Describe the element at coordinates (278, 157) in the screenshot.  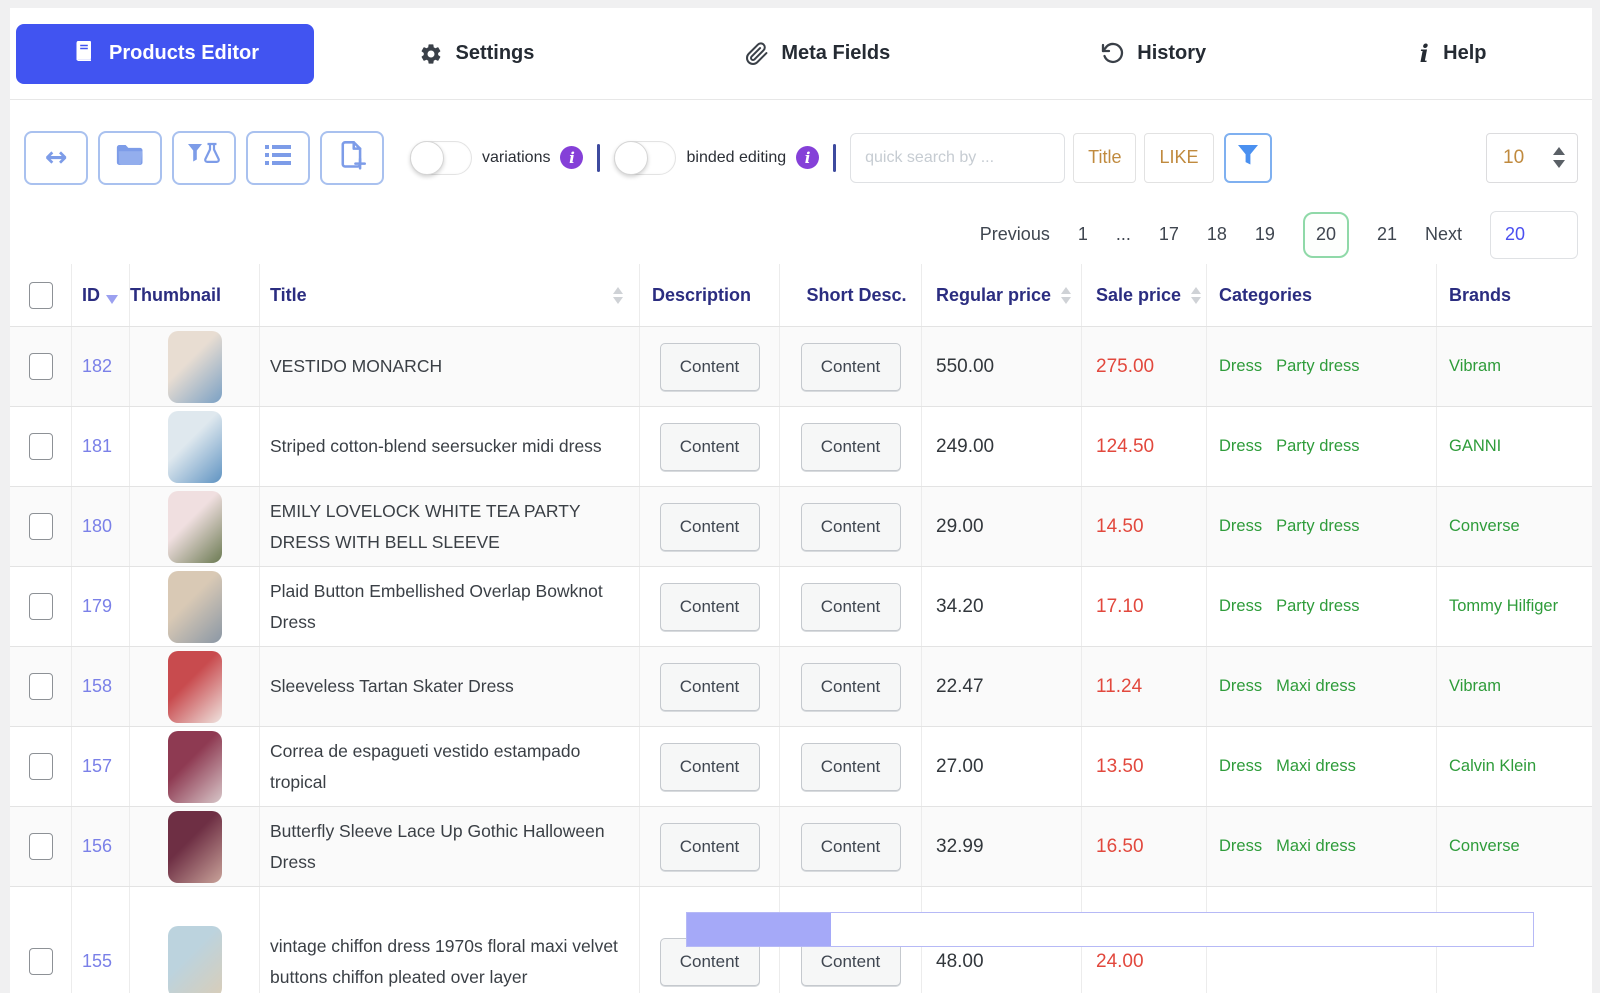
I see `bulk-editor-button` at that location.